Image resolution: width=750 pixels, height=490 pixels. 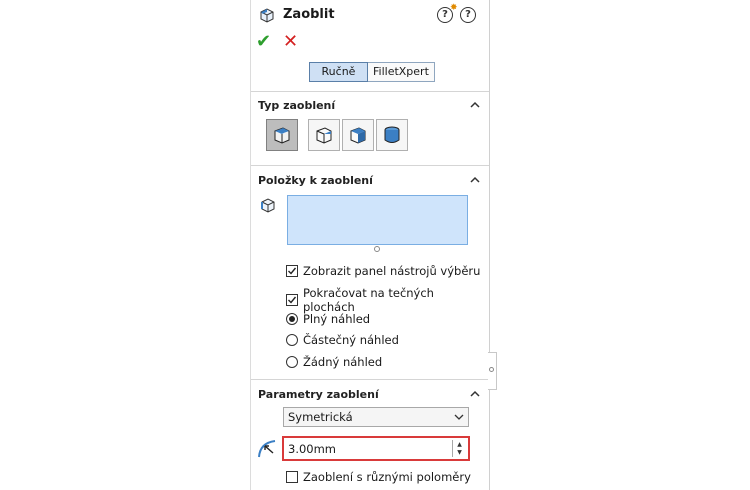 What do you see at coordinates (368, 300) in the screenshot?
I see `checkbox-label: Pokračovat na tečných plochách` at bounding box center [368, 300].